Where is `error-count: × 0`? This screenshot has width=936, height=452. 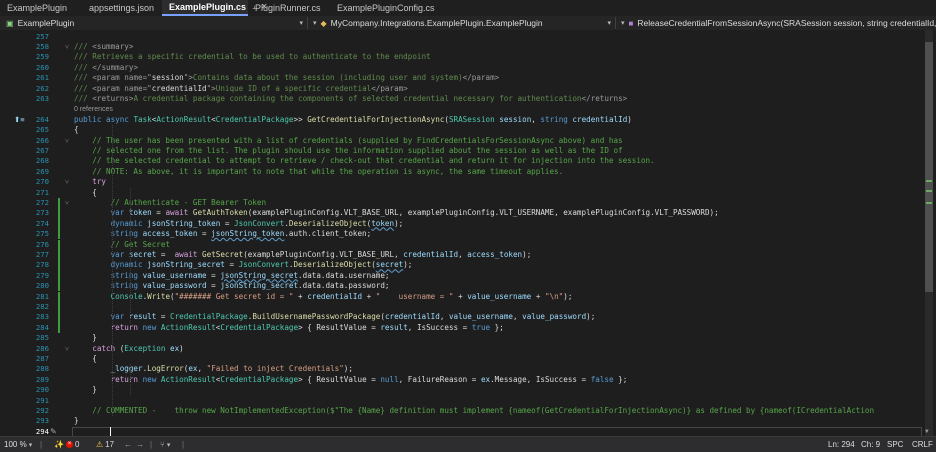
error-count: × 0 is located at coordinates (72, 444).